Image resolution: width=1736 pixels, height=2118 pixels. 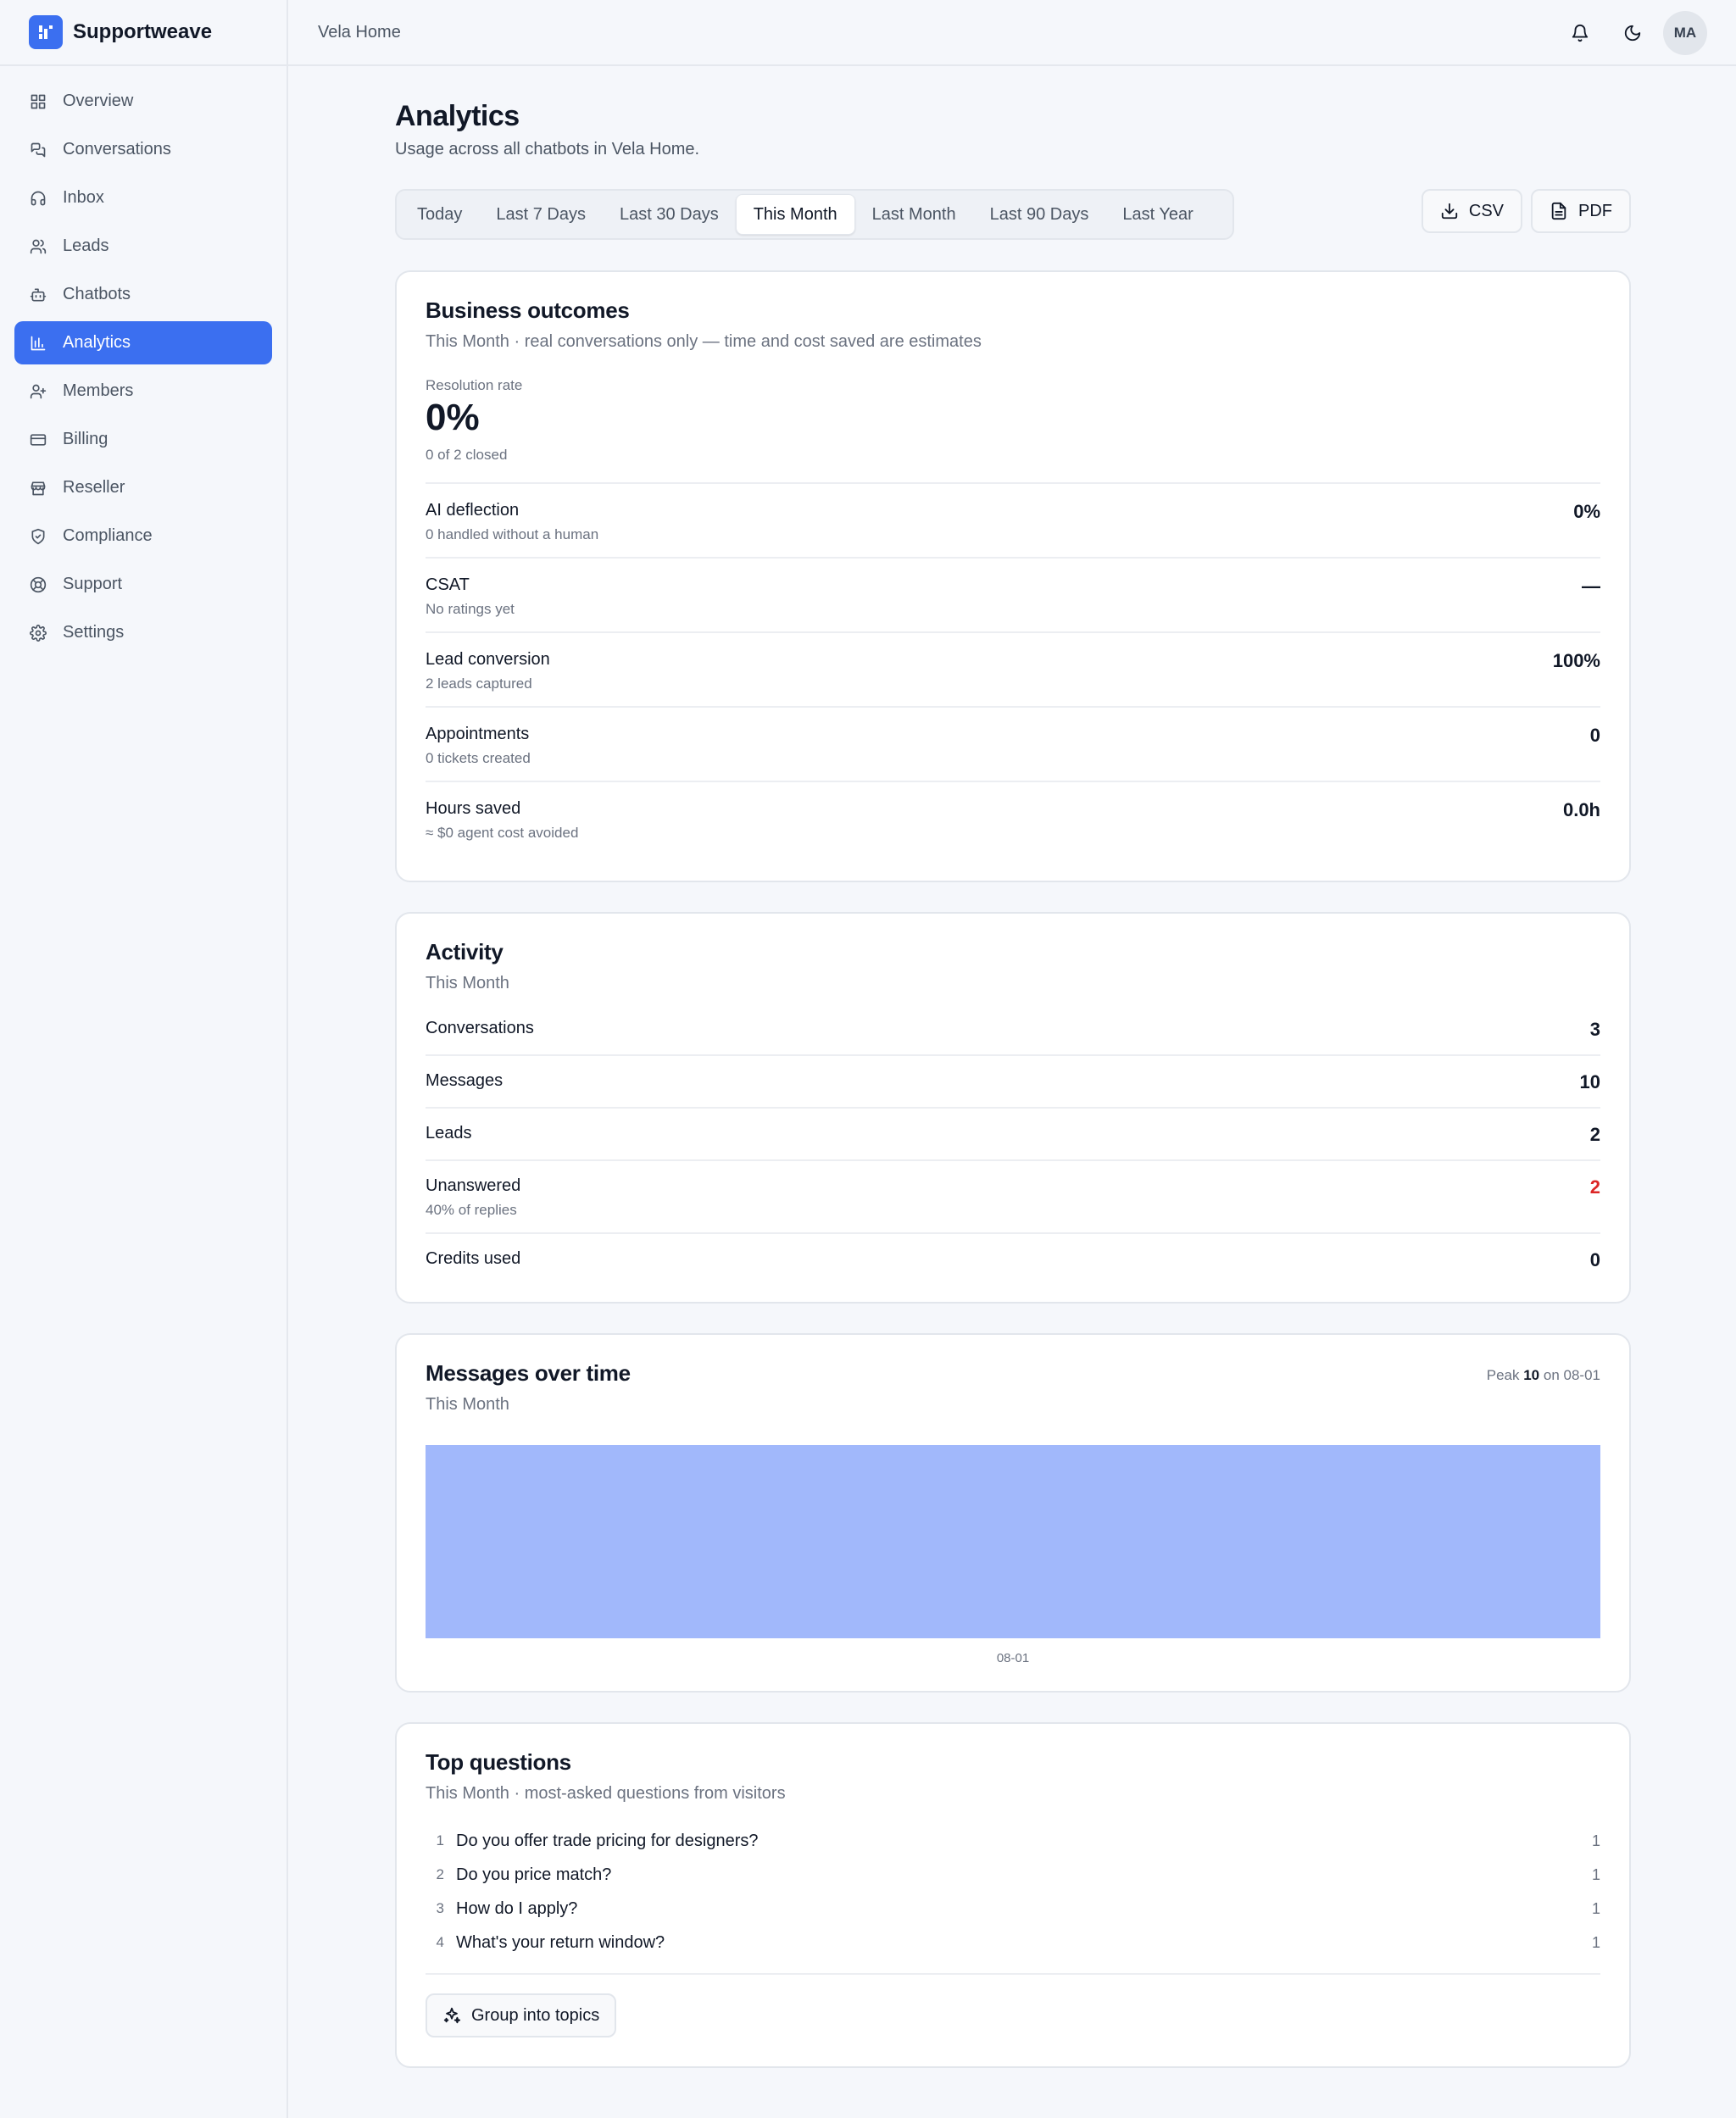 What do you see at coordinates (470, 596) in the screenshot?
I see `metric-text: CSAT No ratings yet` at bounding box center [470, 596].